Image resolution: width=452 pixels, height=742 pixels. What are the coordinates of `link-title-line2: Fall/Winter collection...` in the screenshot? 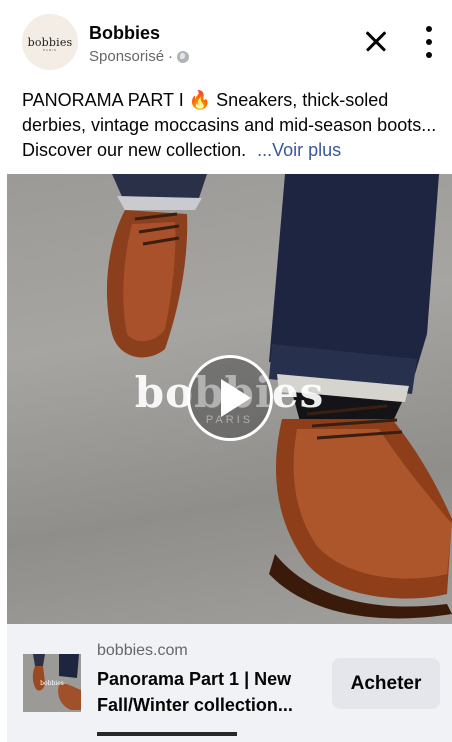 It's located at (195, 705).